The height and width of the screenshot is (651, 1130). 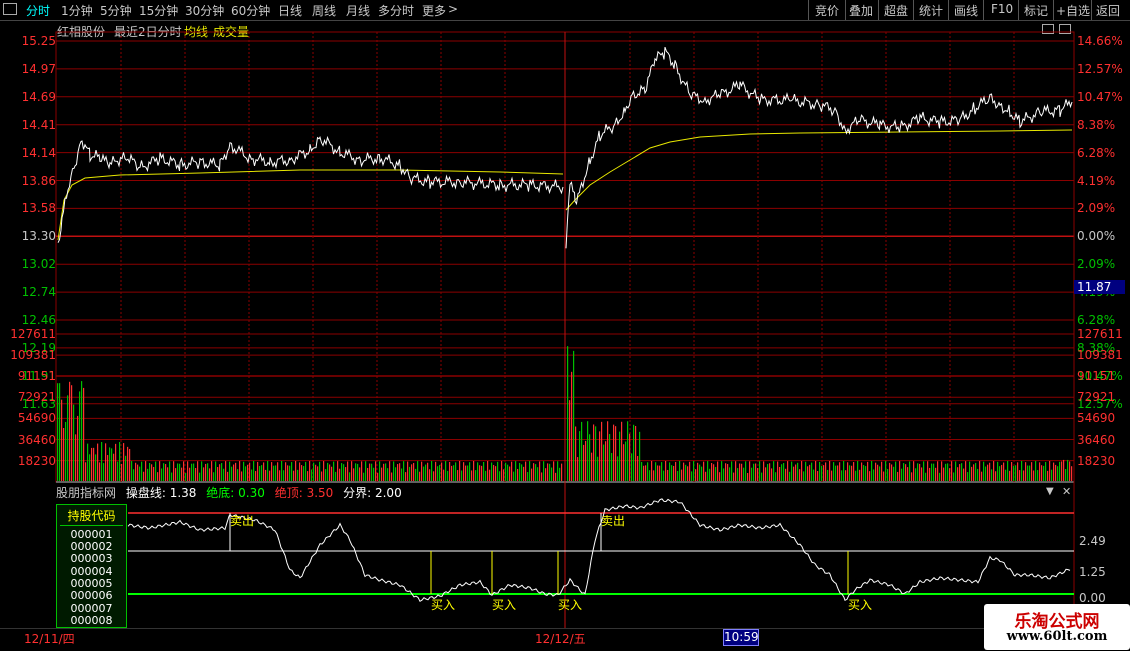 What do you see at coordinates (1096, 124) in the screenshot?
I see `pct-tick-right: 8.38%` at bounding box center [1096, 124].